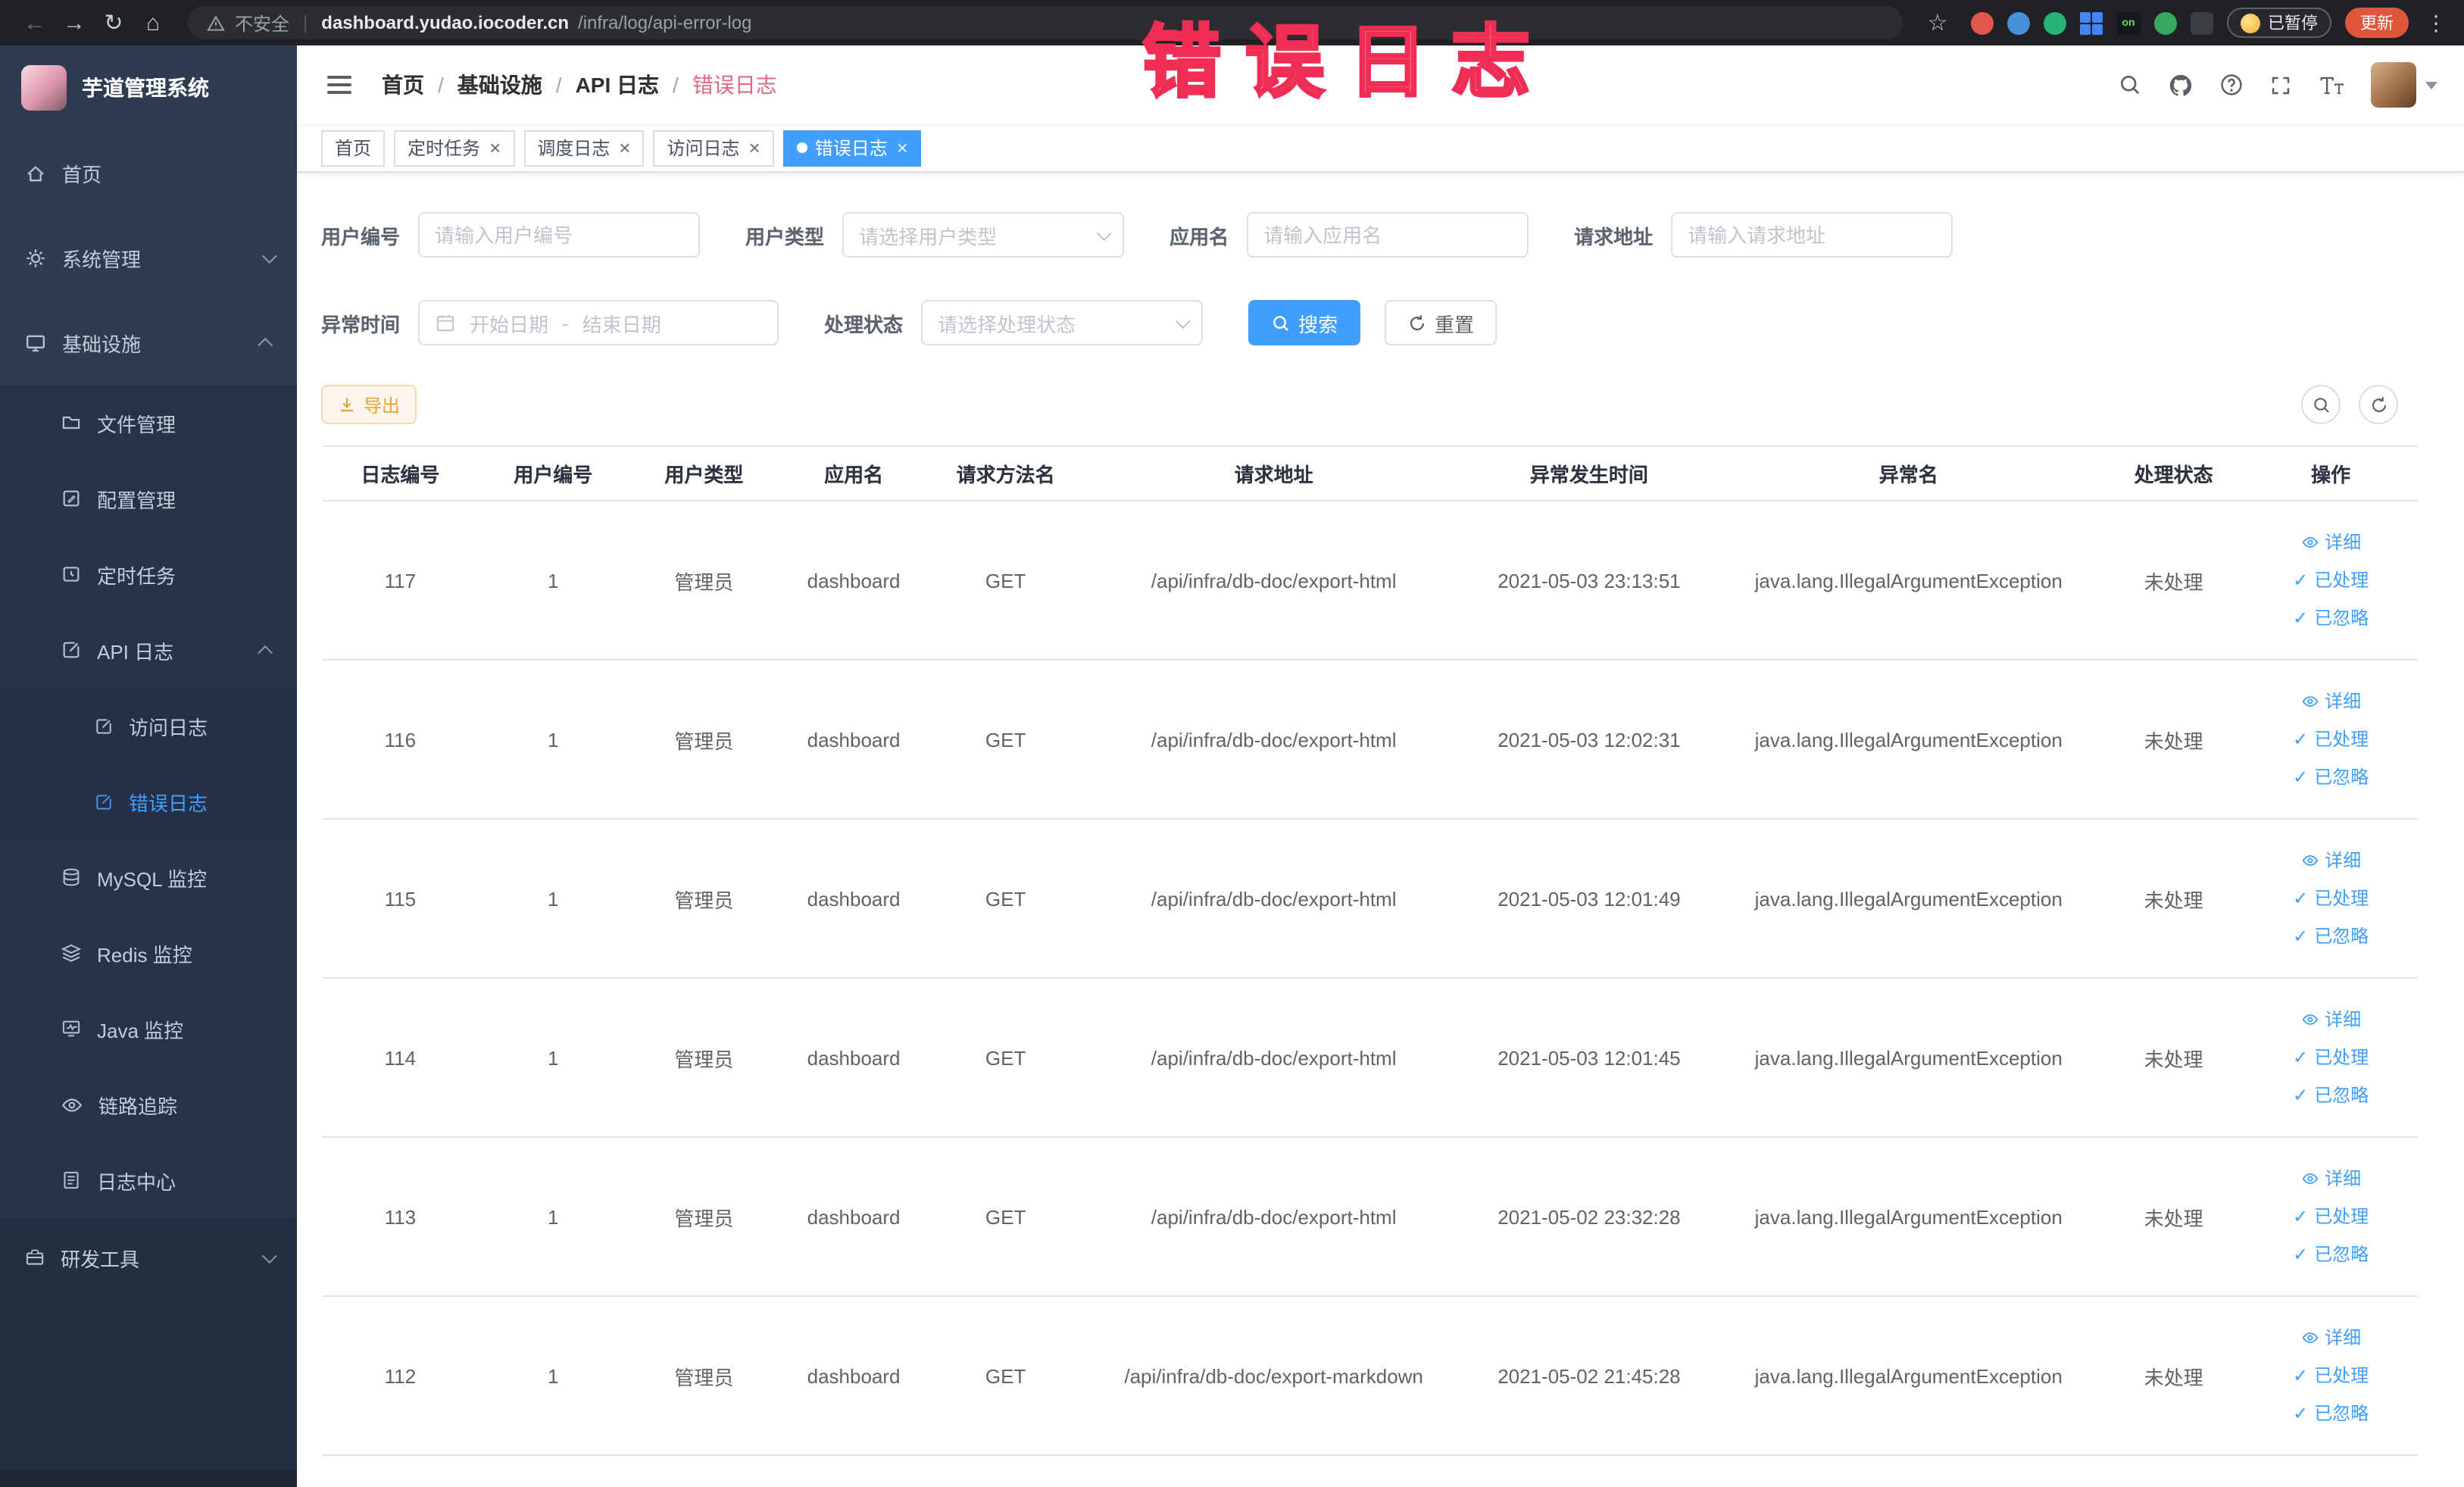 The image size is (2464, 1487). Describe the element at coordinates (2181, 85) in the screenshot. I see `github-icon` at that location.